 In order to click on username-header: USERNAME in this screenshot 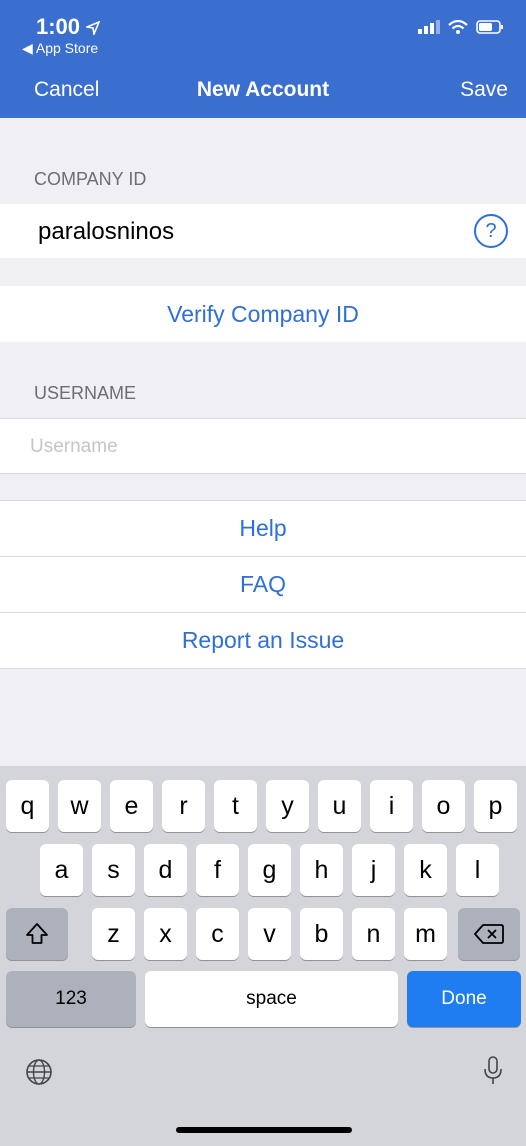, I will do `click(85, 393)`.